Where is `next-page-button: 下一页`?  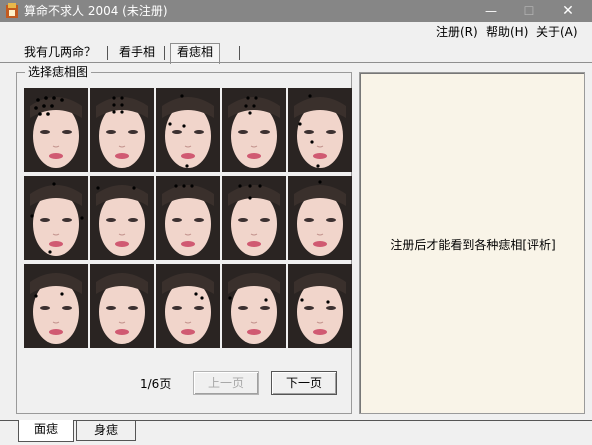
next-page-button: 下一页 is located at coordinates (304, 383).